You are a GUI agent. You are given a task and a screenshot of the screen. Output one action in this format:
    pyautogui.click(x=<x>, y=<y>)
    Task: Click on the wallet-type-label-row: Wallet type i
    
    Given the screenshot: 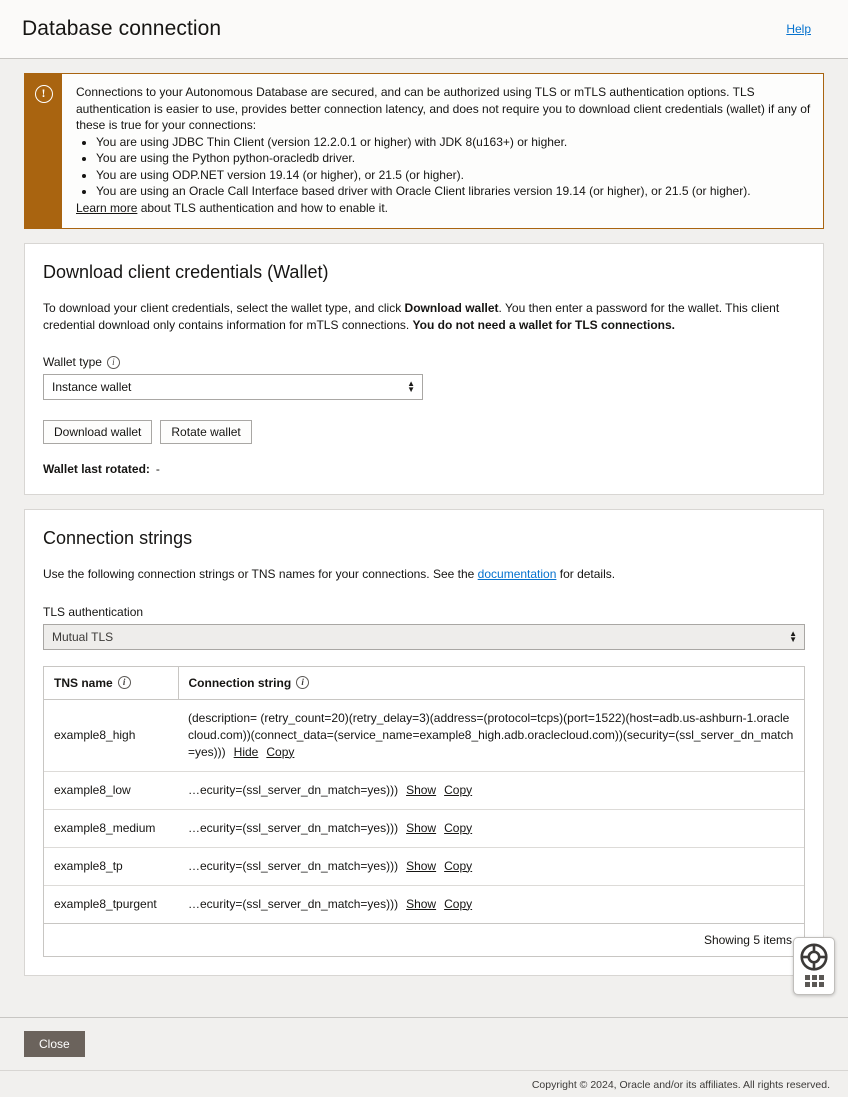 What is the action you would take?
    pyautogui.click(x=424, y=362)
    